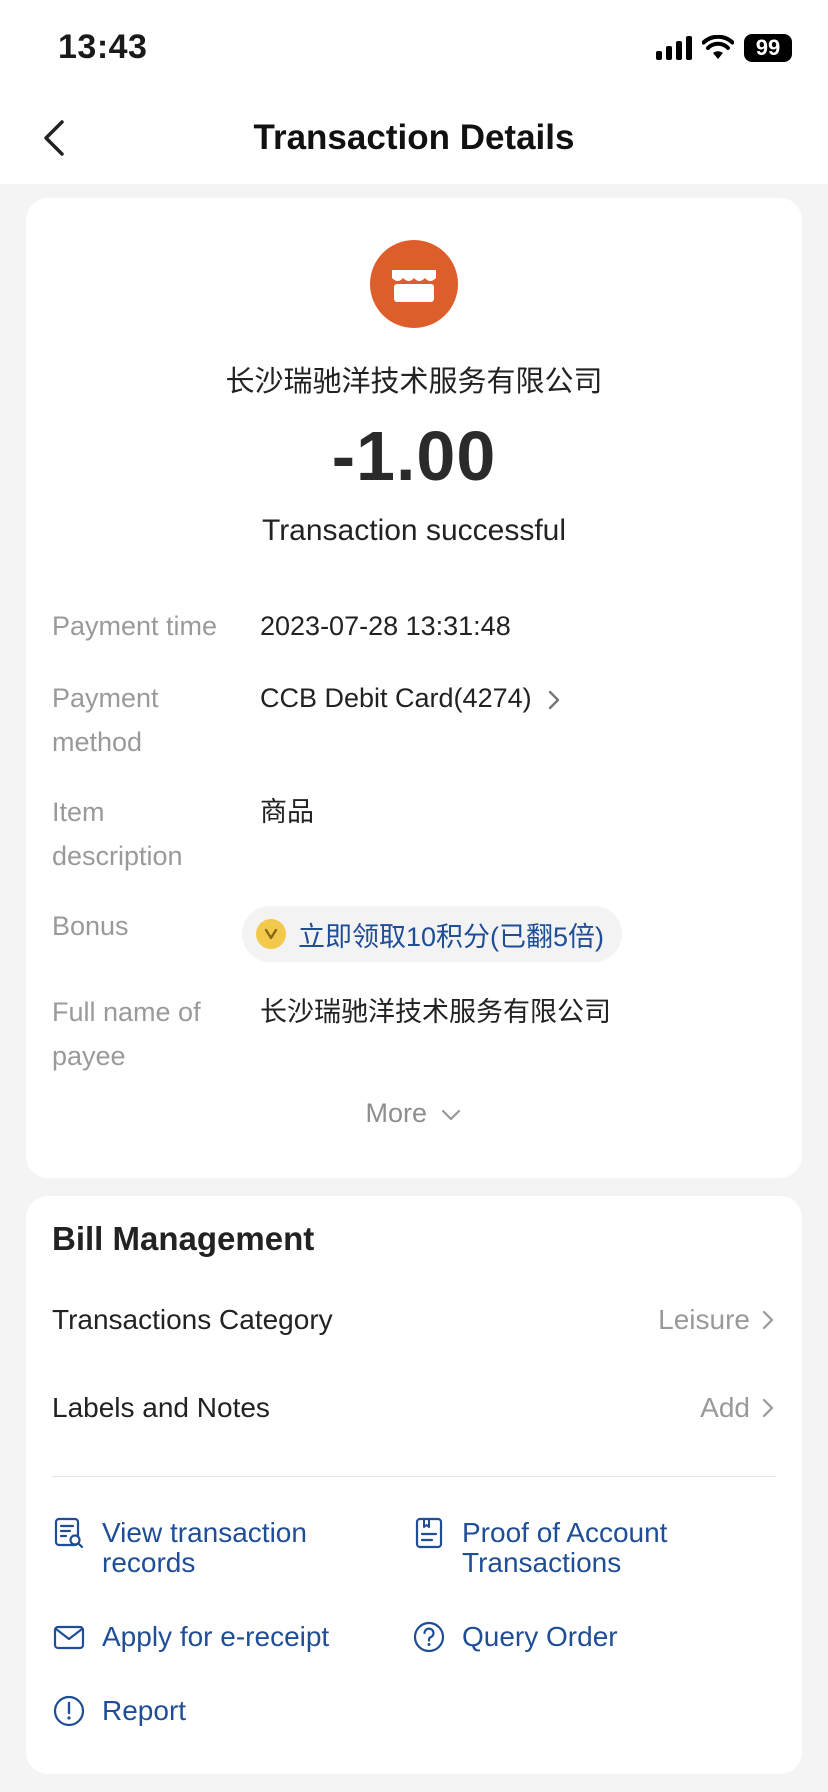  I want to click on exclamation-circle-icon, so click(69, 1711).